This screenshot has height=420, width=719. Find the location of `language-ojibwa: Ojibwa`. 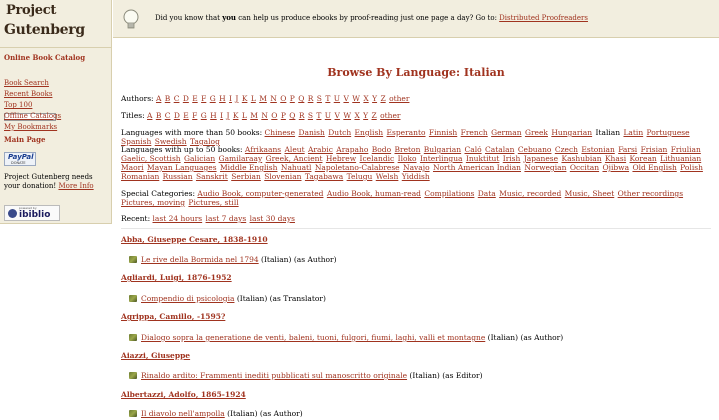

language-ojibwa: Ojibwa is located at coordinates (615, 167).